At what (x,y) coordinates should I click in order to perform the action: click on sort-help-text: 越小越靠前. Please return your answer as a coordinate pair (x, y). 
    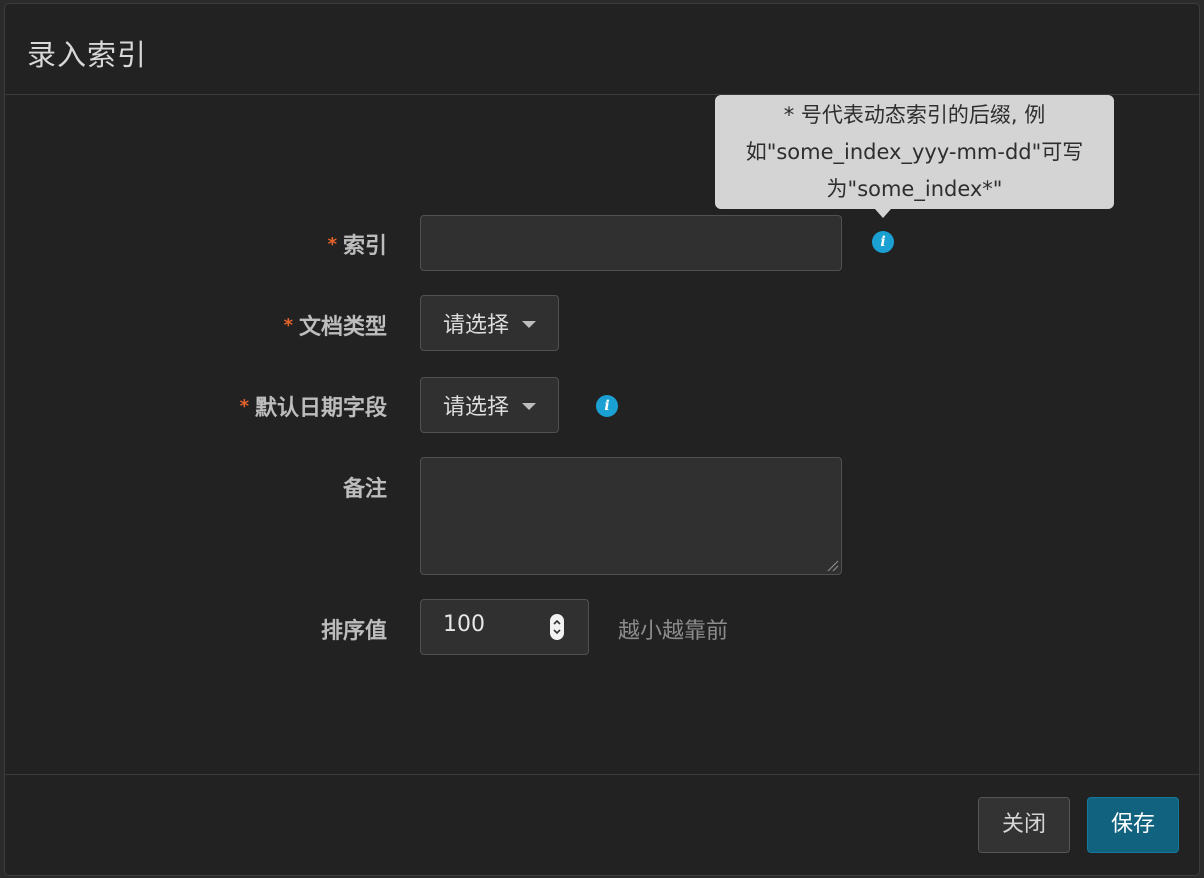
    Looking at the image, I should click on (673, 631).